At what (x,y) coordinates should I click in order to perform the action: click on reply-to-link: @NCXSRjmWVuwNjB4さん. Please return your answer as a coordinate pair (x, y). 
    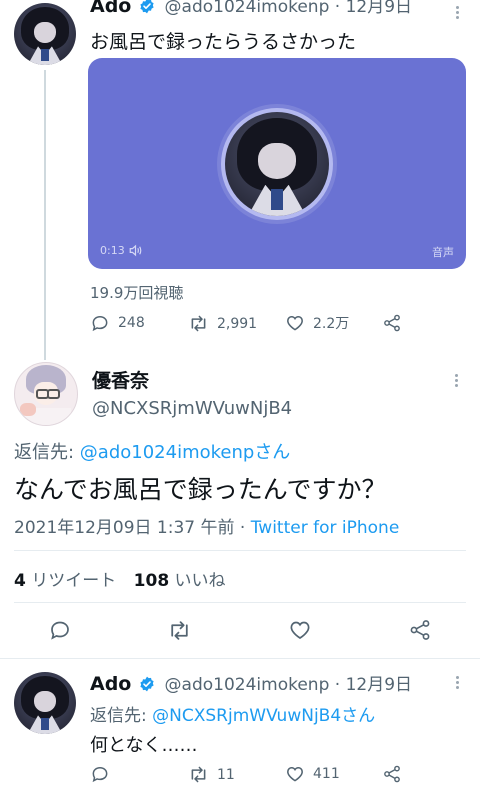
    Looking at the image, I should click on (263, 716).